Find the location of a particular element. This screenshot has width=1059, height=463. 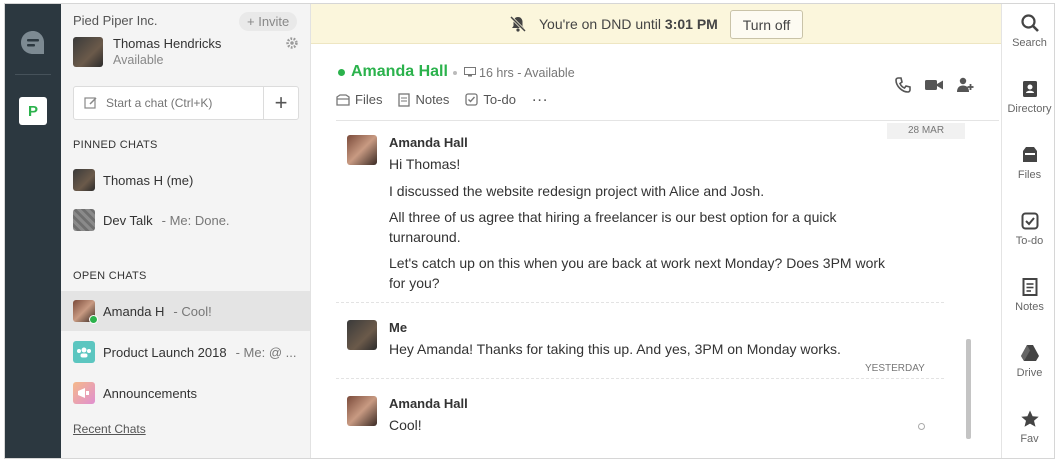

header-divider is located at coordinates (667, 120).